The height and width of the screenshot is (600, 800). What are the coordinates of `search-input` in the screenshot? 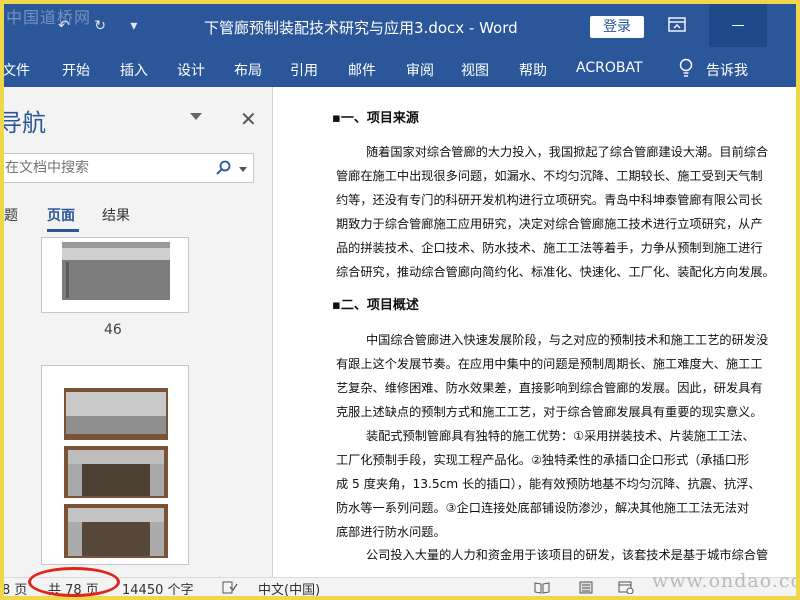 It's located at (105, 168).